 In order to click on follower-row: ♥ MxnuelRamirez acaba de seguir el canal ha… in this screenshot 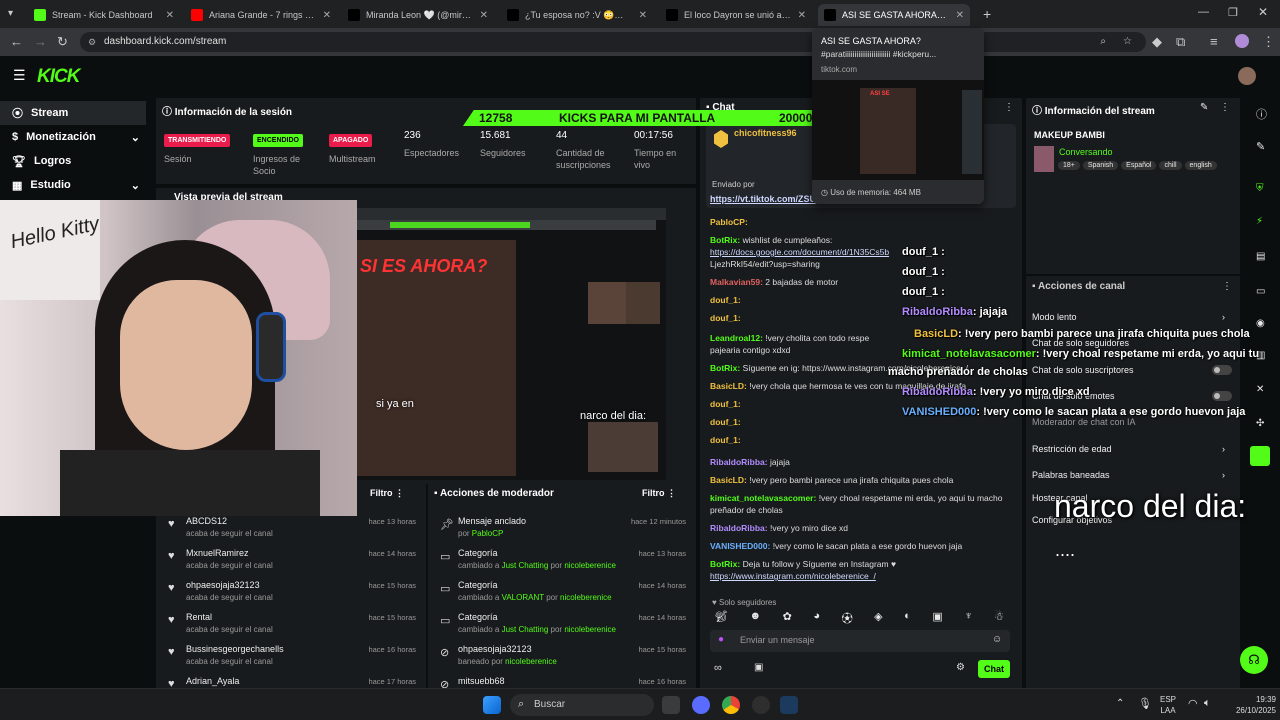, I will do `click(291, 561)`.